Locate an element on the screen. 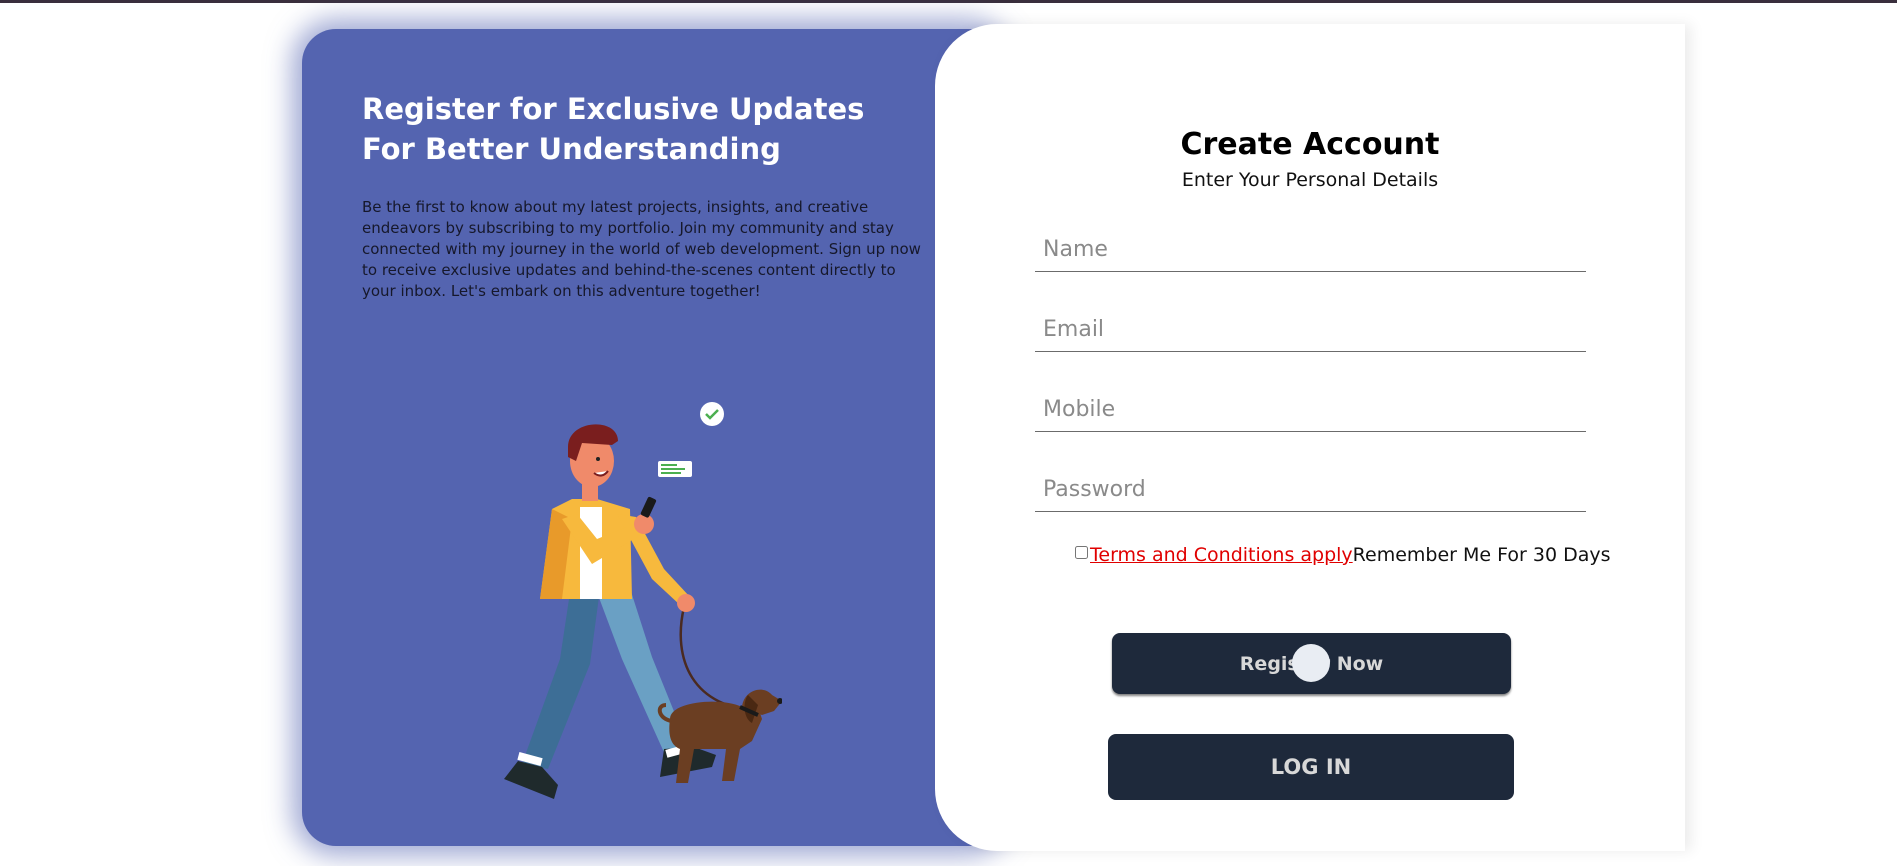 This screenshot has height=866, width=1897. login-button: LOG IN is located at coordinates (1311, 767).